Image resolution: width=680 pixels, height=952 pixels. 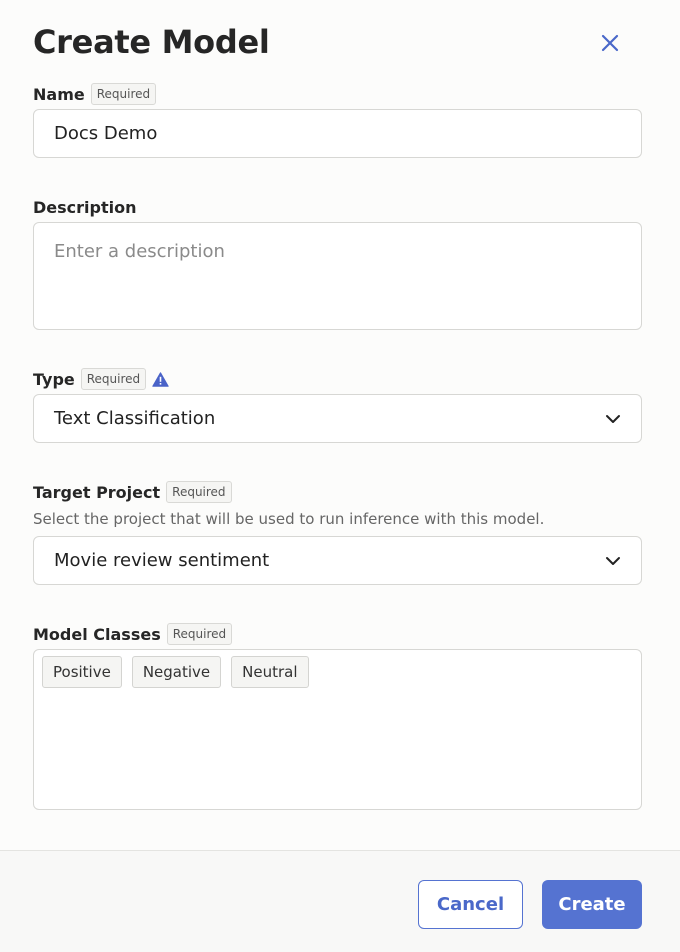 What do you see at coordinates (59, 94) in the screenshot?
I see `name-label: Name` at bounding box center [59, 94].